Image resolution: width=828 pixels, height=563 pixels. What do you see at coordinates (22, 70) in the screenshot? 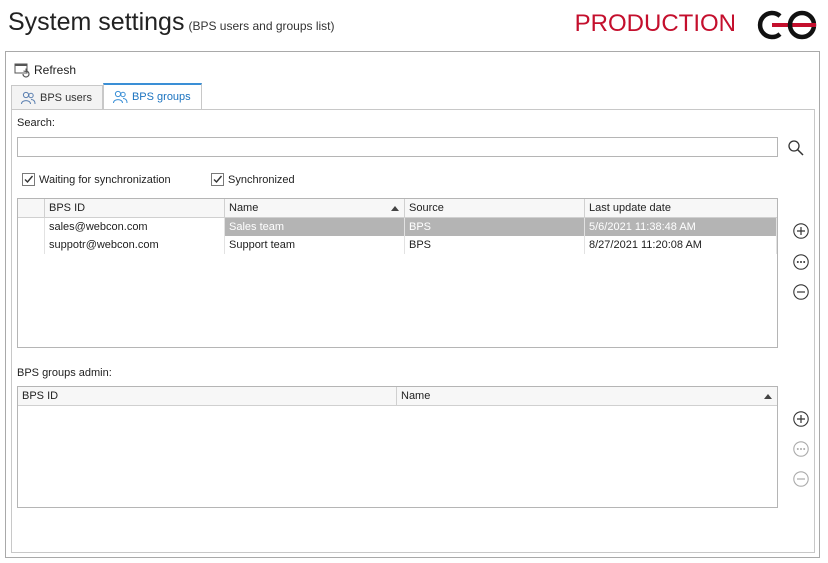
I see `refresh-icon` at bounding box center [22, 70].